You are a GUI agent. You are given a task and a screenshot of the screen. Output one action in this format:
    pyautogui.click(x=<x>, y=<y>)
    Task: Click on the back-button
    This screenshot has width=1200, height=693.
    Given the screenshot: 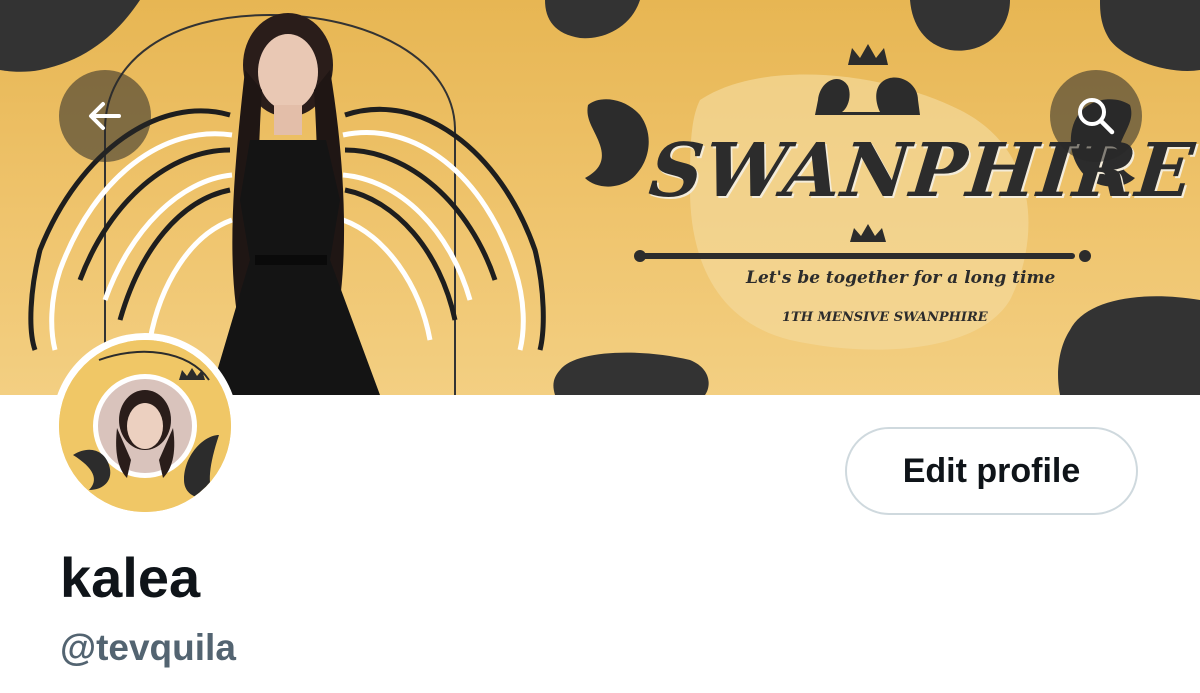 What is the action you would take?
    pyautogui.click(x=105, y=116)
    